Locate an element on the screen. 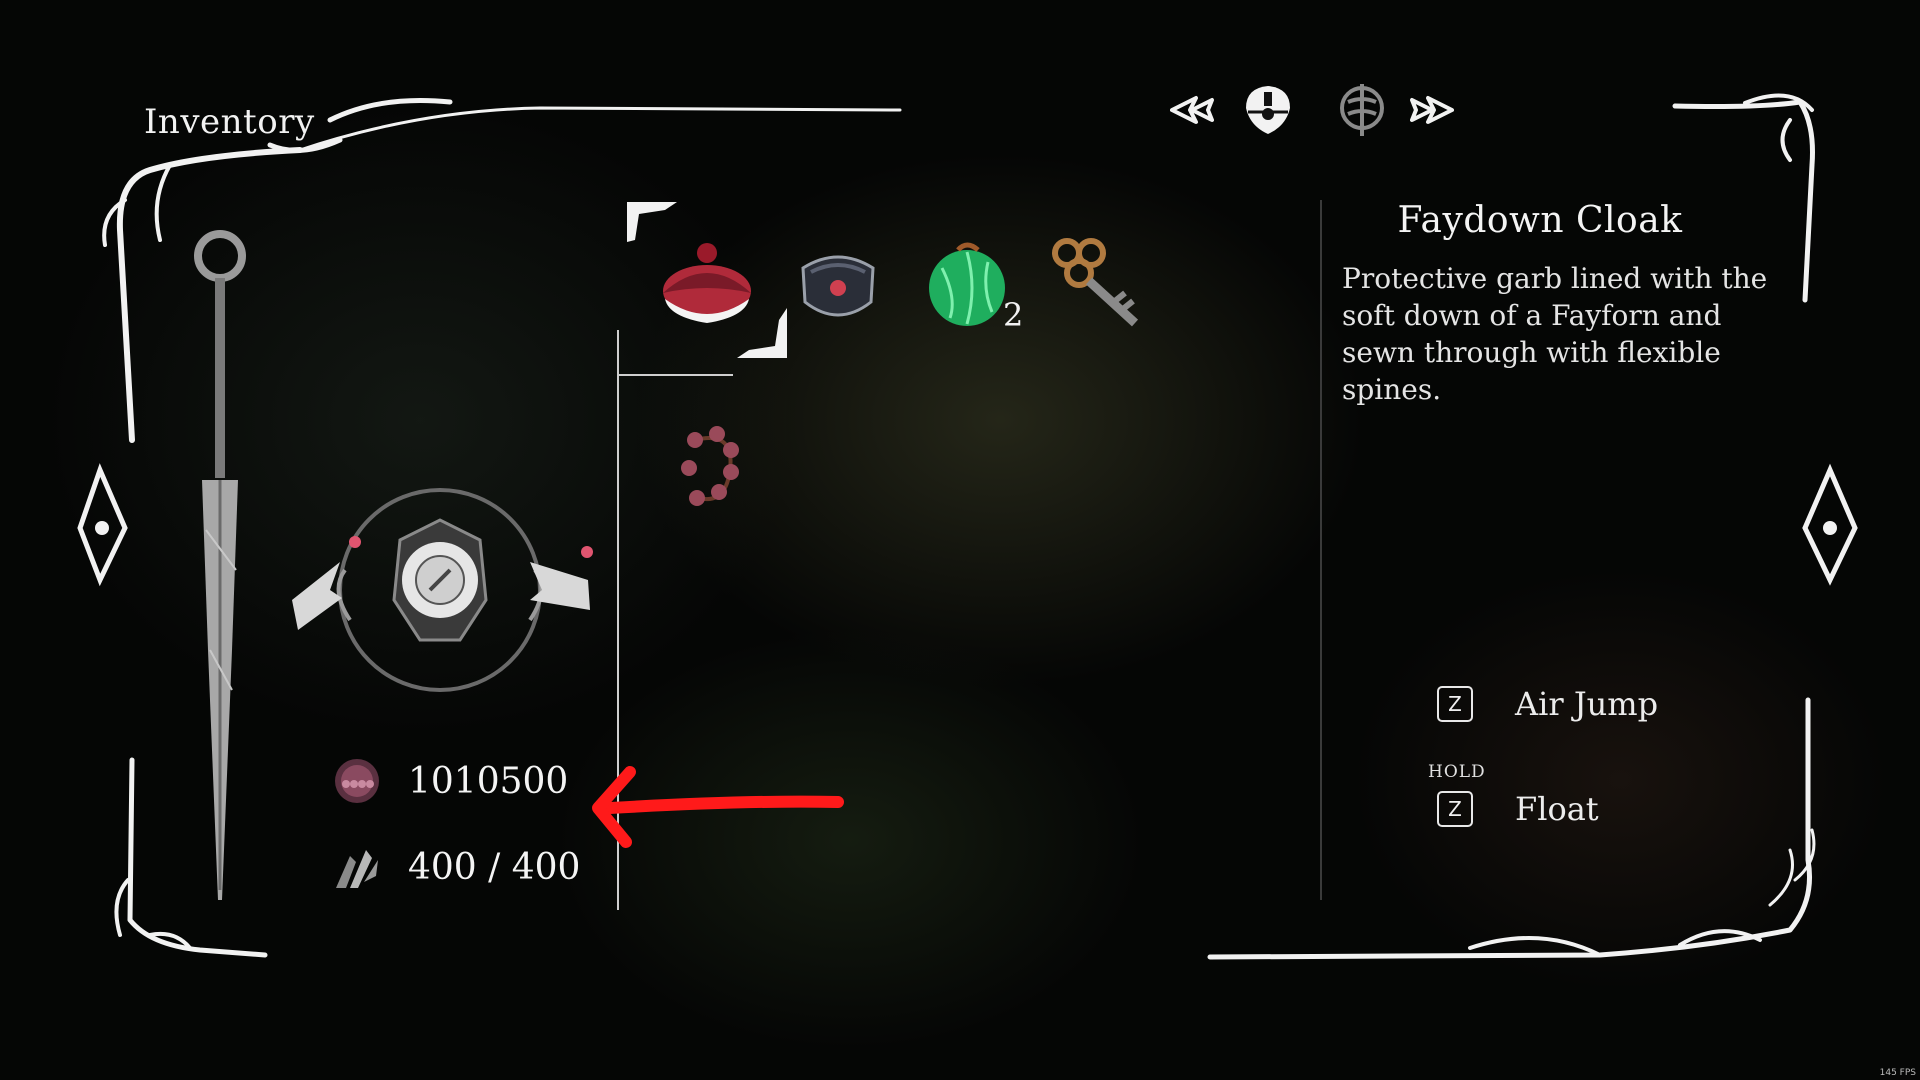  item-dark-pouch is located at coordinates (838, 283).